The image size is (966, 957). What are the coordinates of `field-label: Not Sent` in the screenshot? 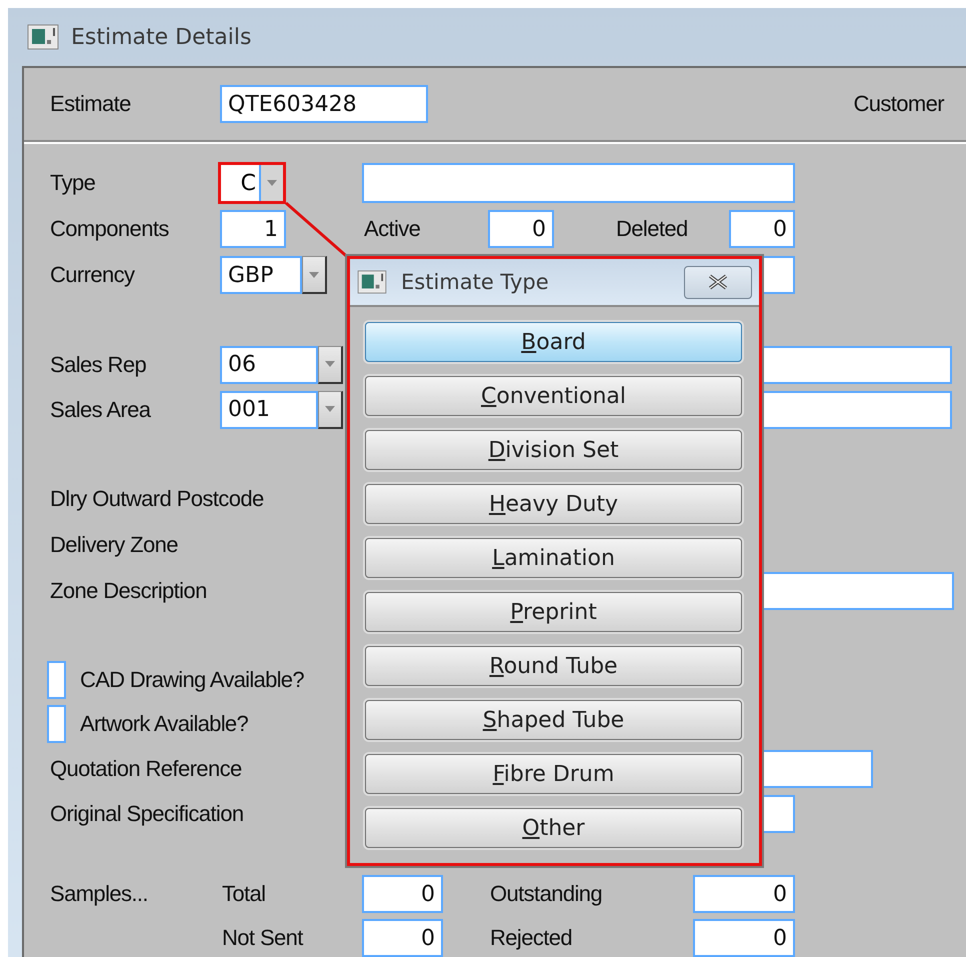 It's located at (263, 938).